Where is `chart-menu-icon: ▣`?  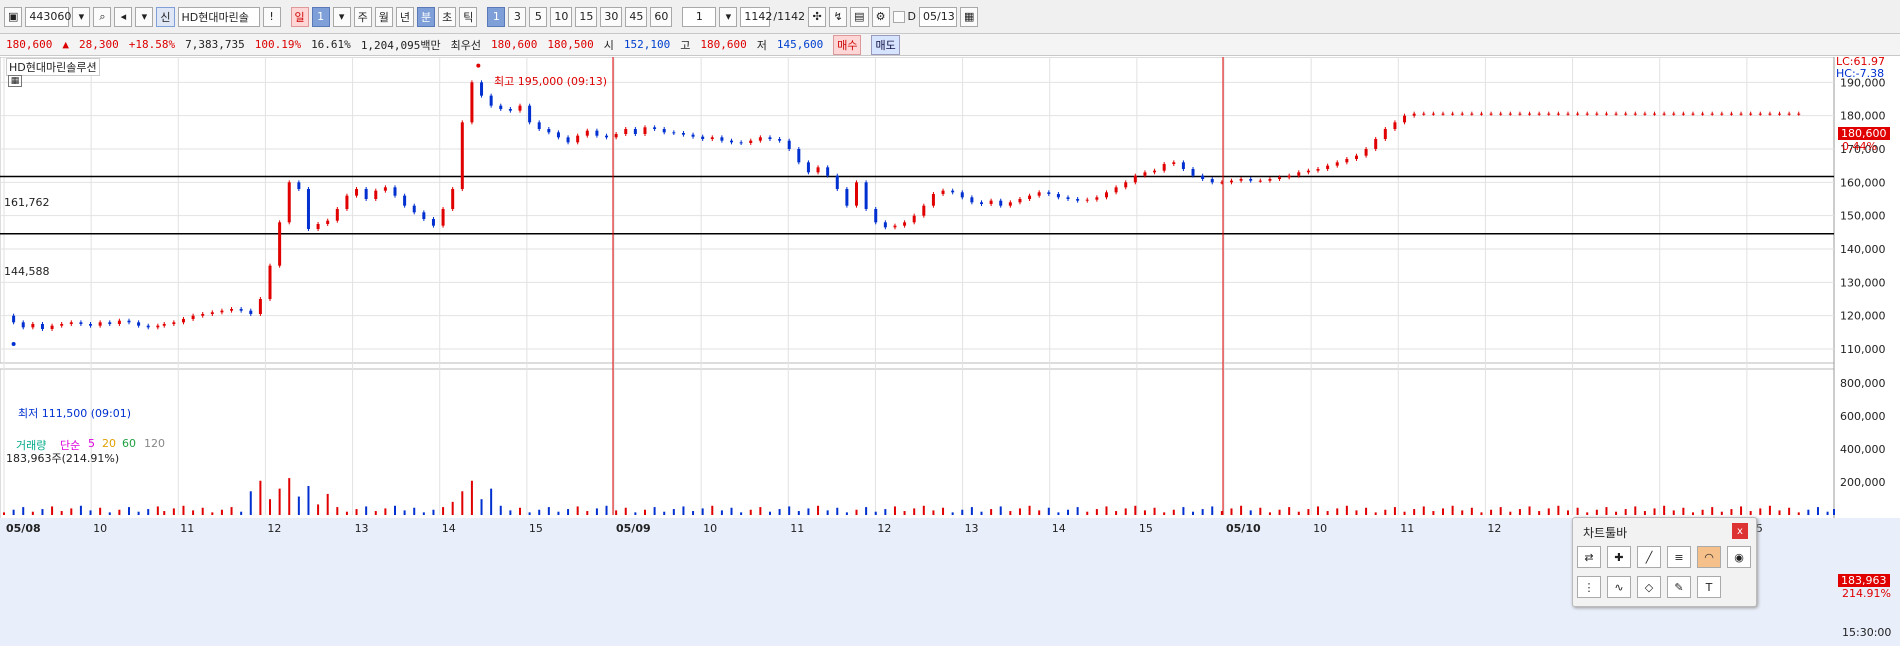
chart-menu-icon: ▣ is located at coordinates (13, 16).